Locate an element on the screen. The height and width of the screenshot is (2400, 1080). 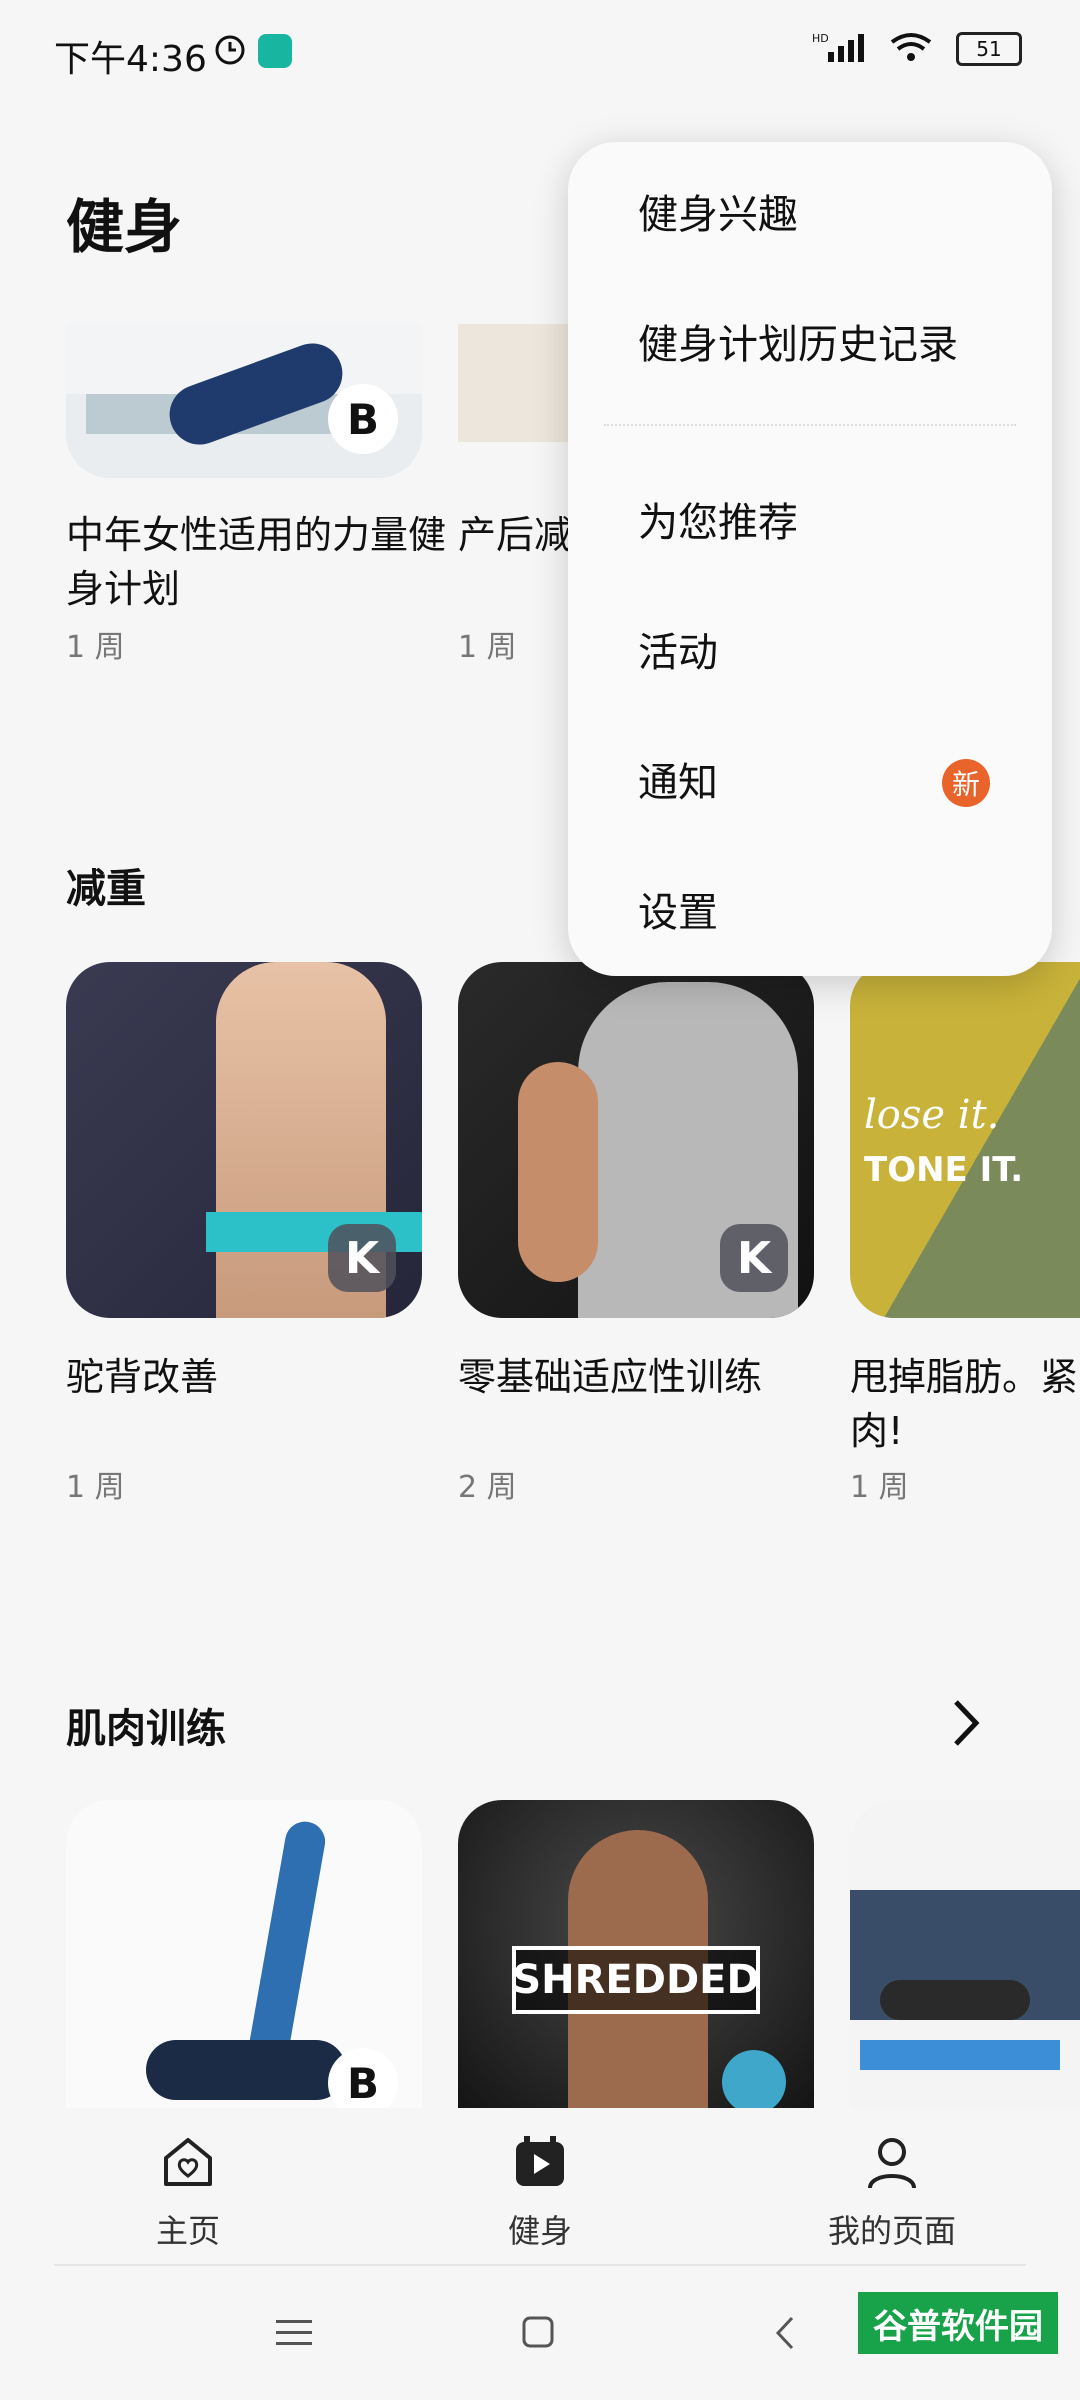
plan-card-image is located at coordinates (965, 1954).